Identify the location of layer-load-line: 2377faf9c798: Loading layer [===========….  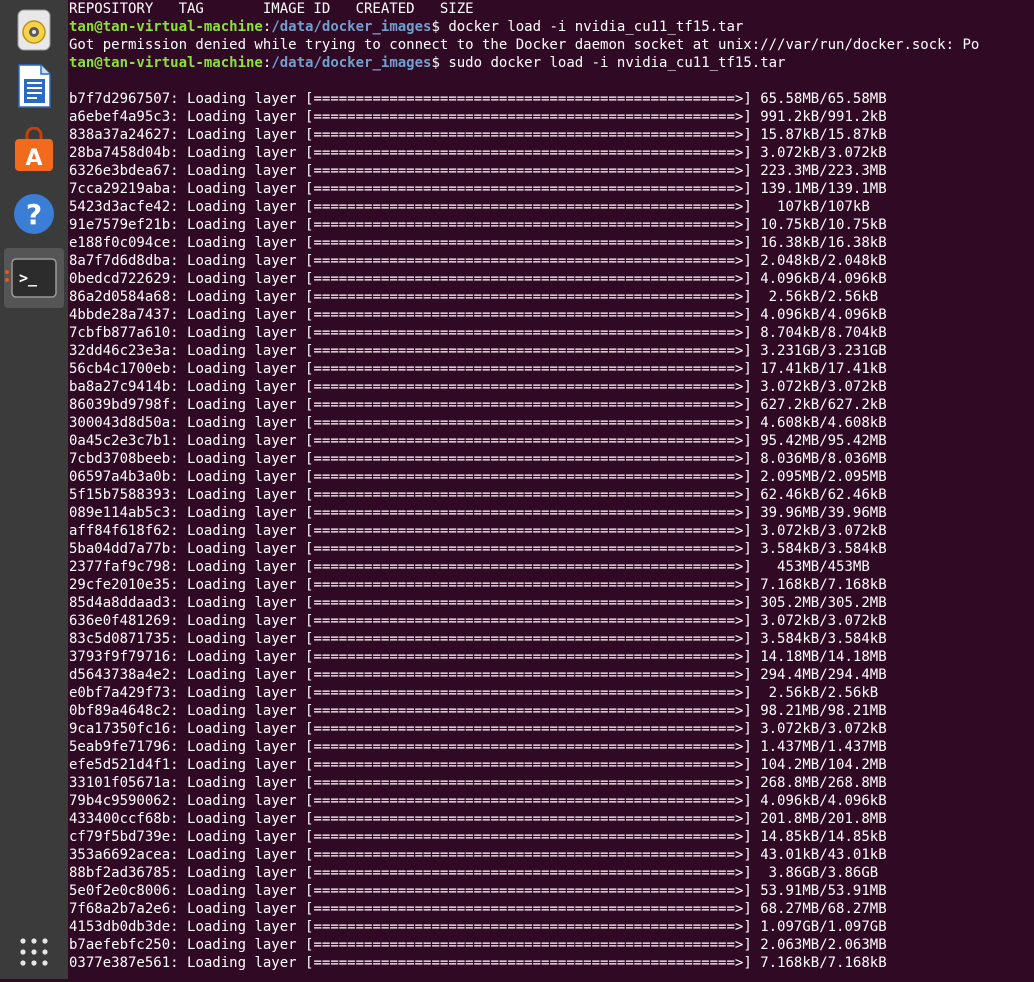
(551, 567).